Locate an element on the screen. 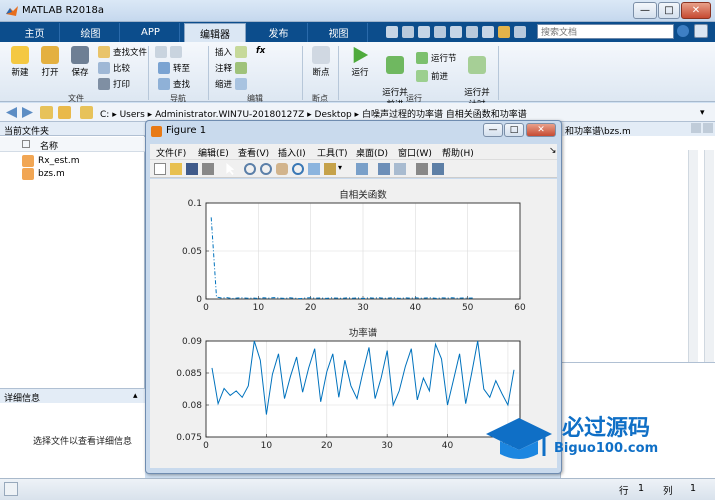 This screenshot has height=500, width=715. fx-button: fx is located at coordinates (260, 51).